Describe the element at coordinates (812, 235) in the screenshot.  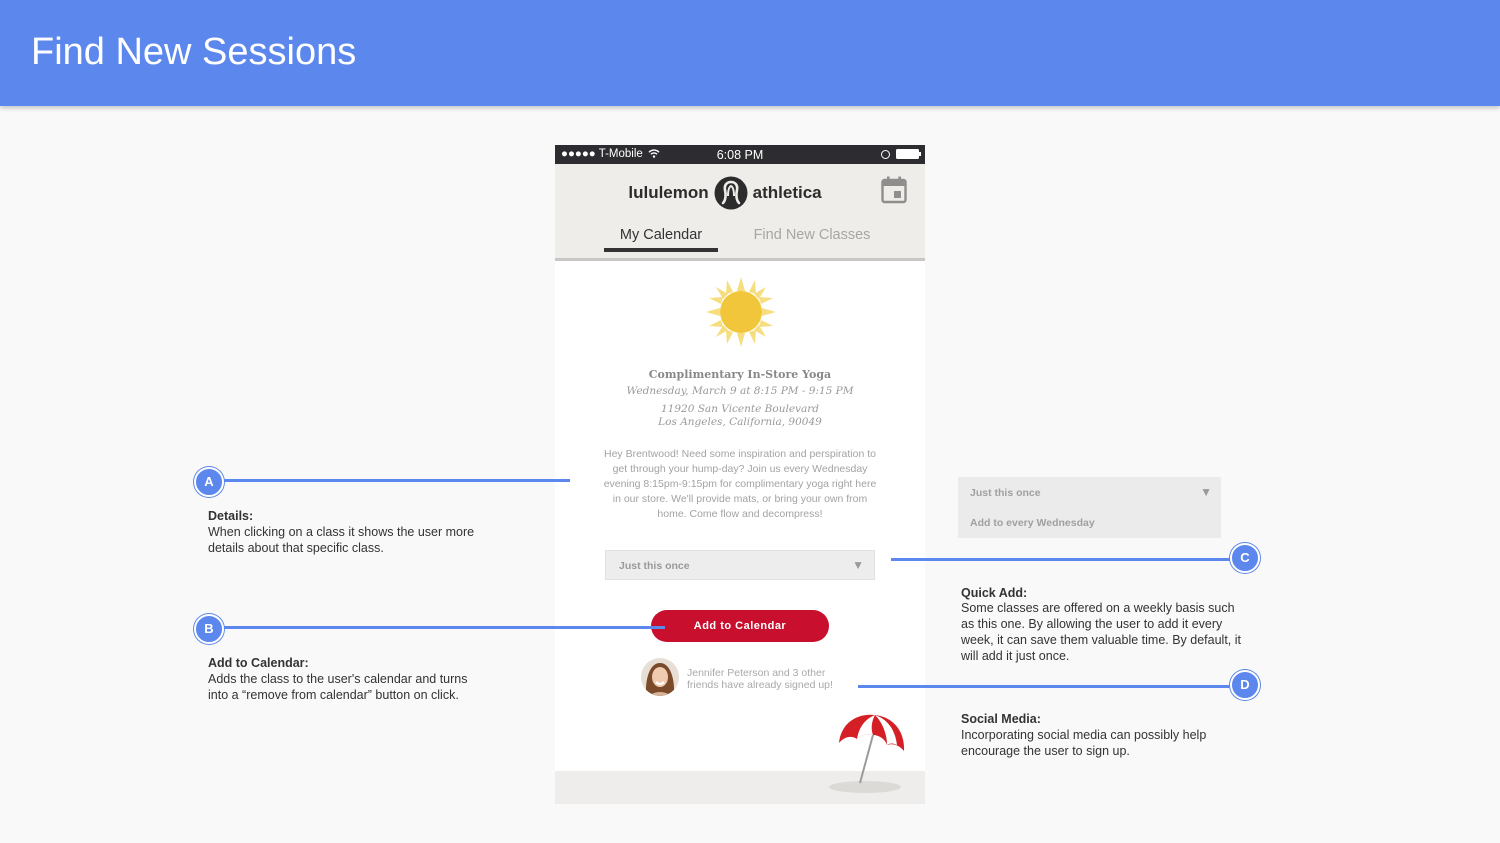
I see `tab-find-new-classes: Find New Classes` at that location.